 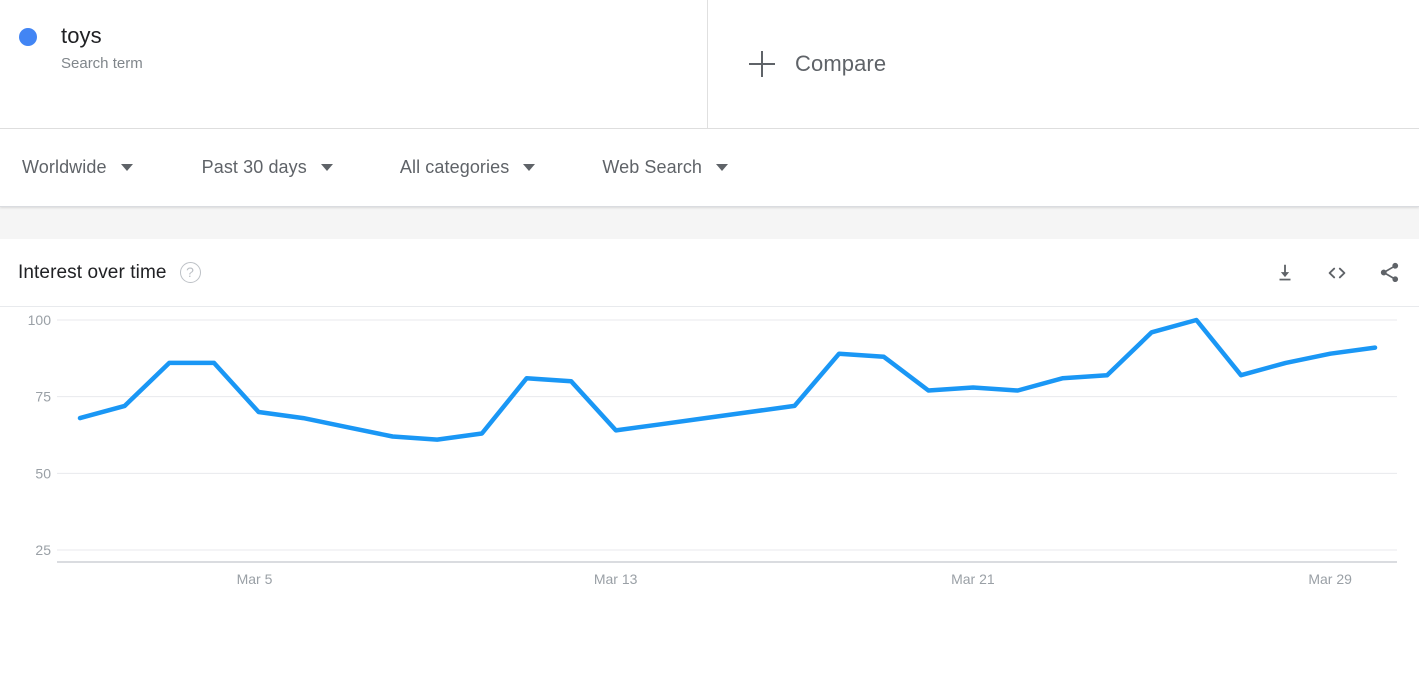 I want to click on download-icon, so click(x=1285, y=273).